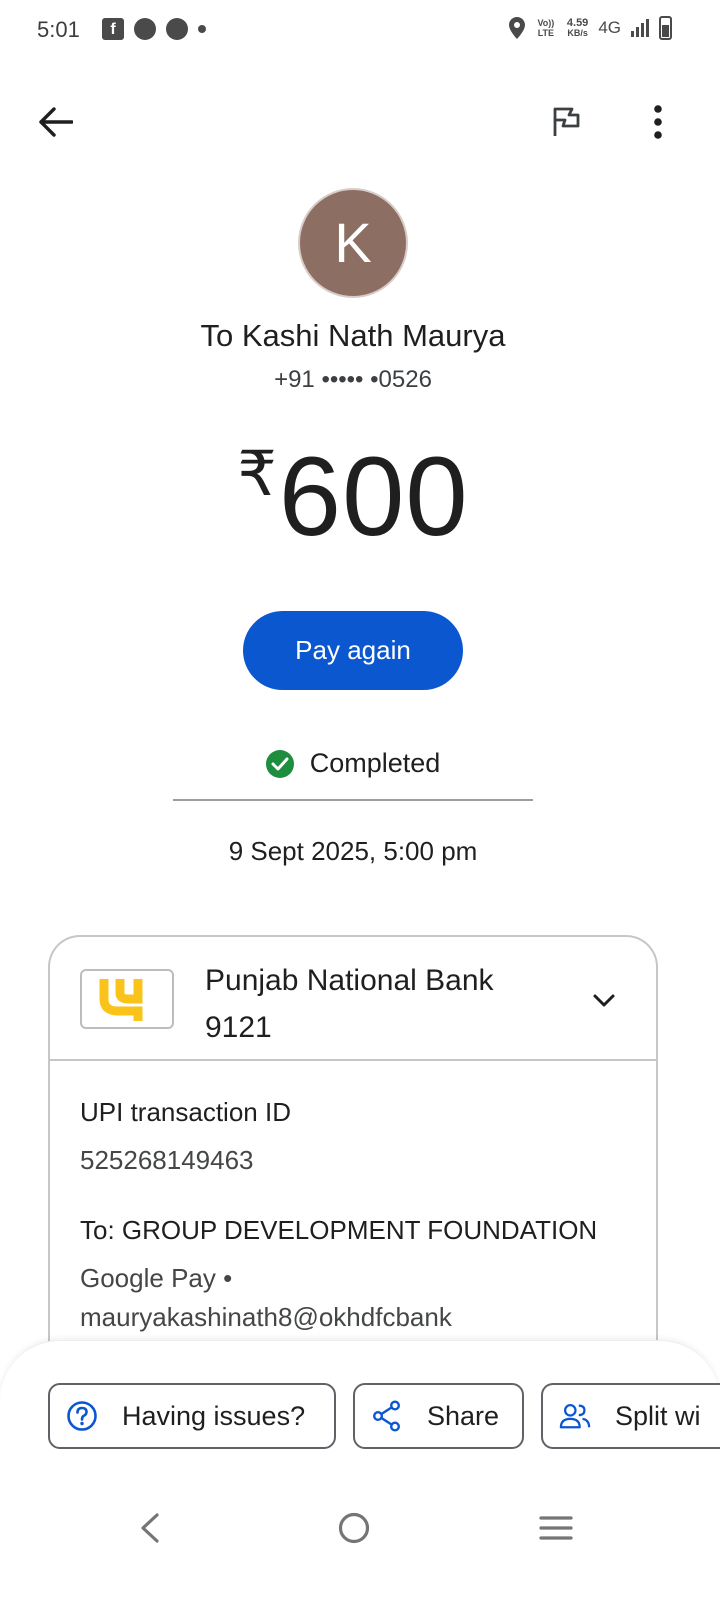  I want to click on bank-account-header: Punjab National Bank 9121, so click(353, 999).